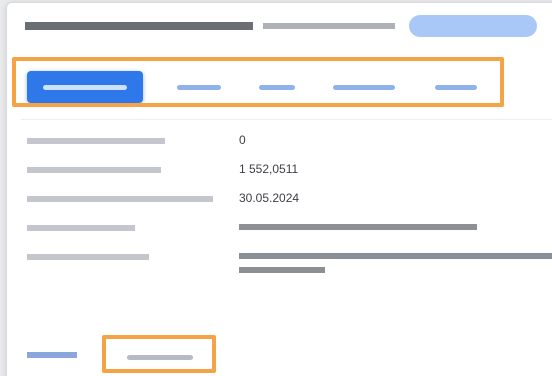 Image resolution: width=552 pixels, height=376 pixels. What do you see at coordinates (52, 355) in the screenshot?
I see `footer-link` at bounding box center [52, 355].